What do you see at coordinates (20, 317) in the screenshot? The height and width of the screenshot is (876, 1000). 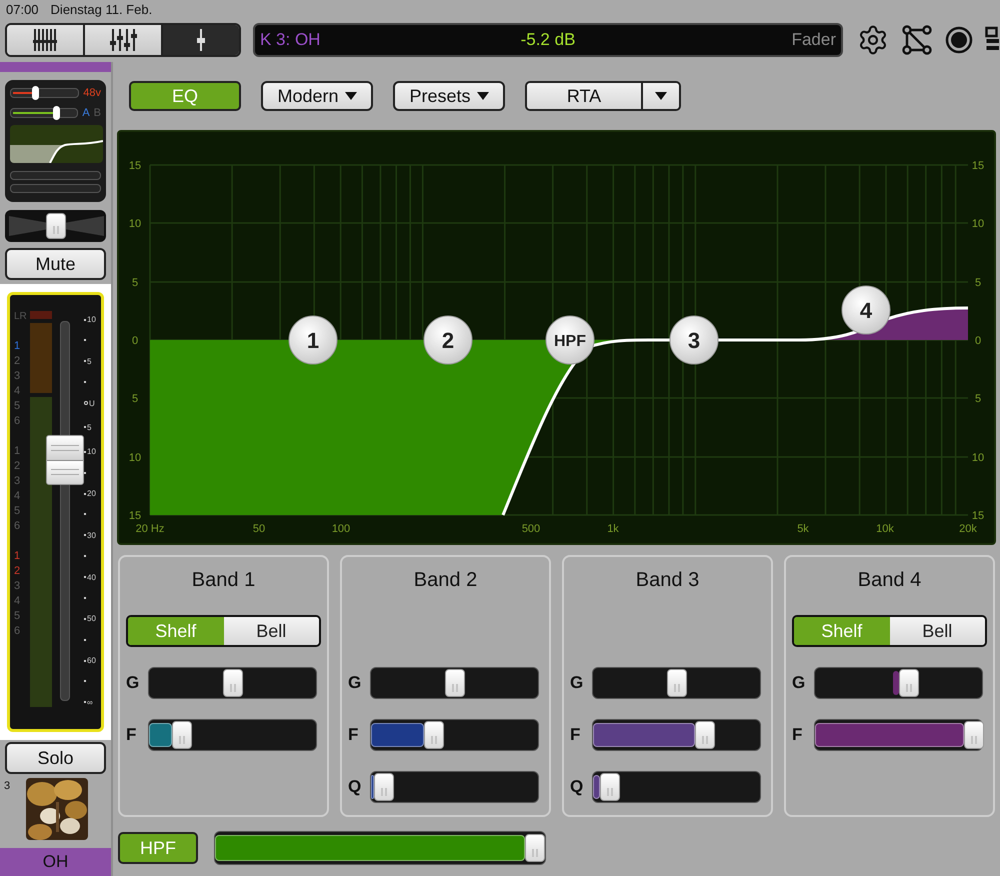 I see `bus-label: LR` at bounding box center [20, 317].